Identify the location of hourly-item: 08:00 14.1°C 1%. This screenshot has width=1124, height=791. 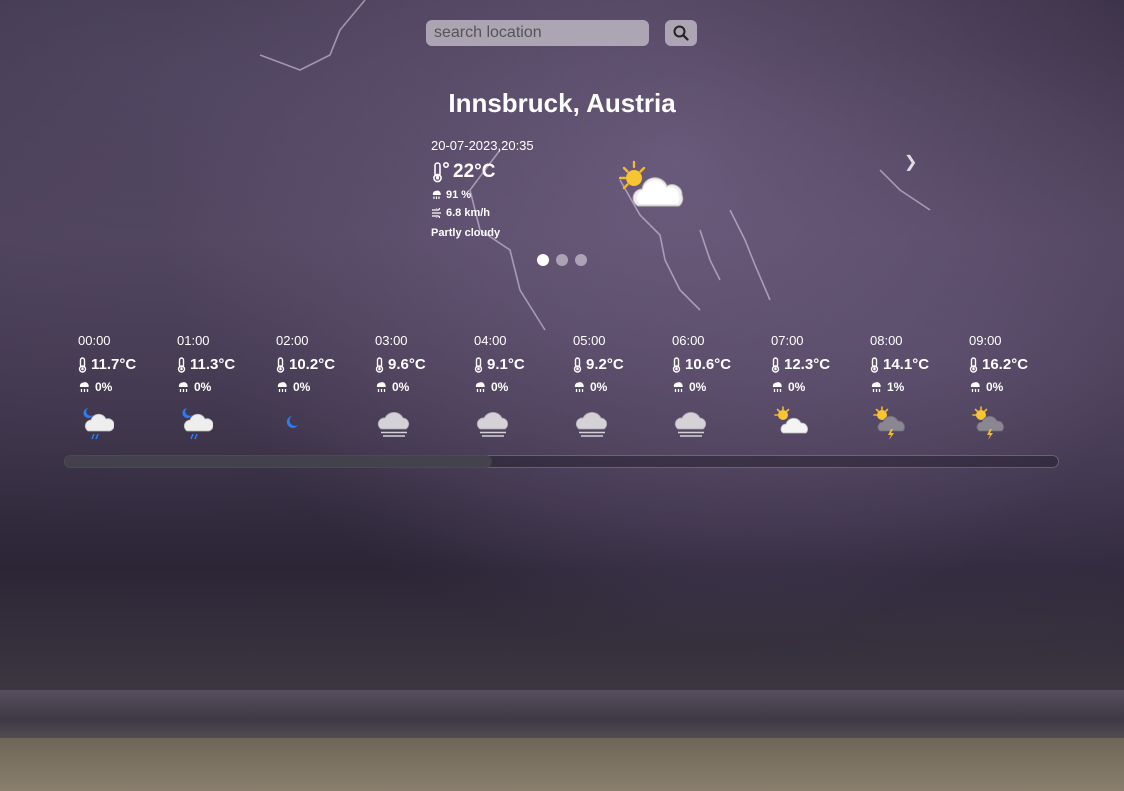
(903, 386).